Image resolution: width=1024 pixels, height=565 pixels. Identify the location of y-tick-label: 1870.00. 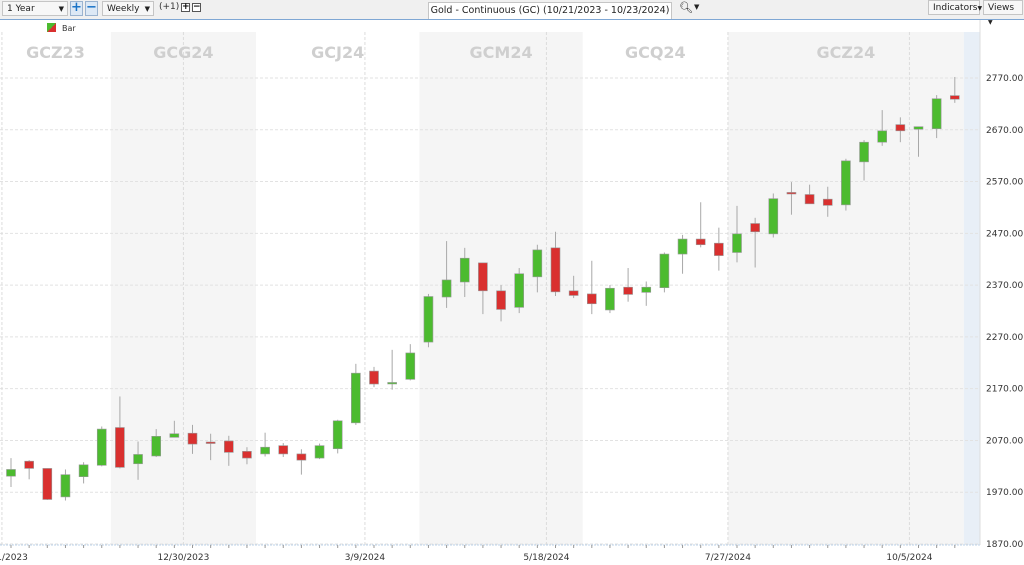
(1004, 545).